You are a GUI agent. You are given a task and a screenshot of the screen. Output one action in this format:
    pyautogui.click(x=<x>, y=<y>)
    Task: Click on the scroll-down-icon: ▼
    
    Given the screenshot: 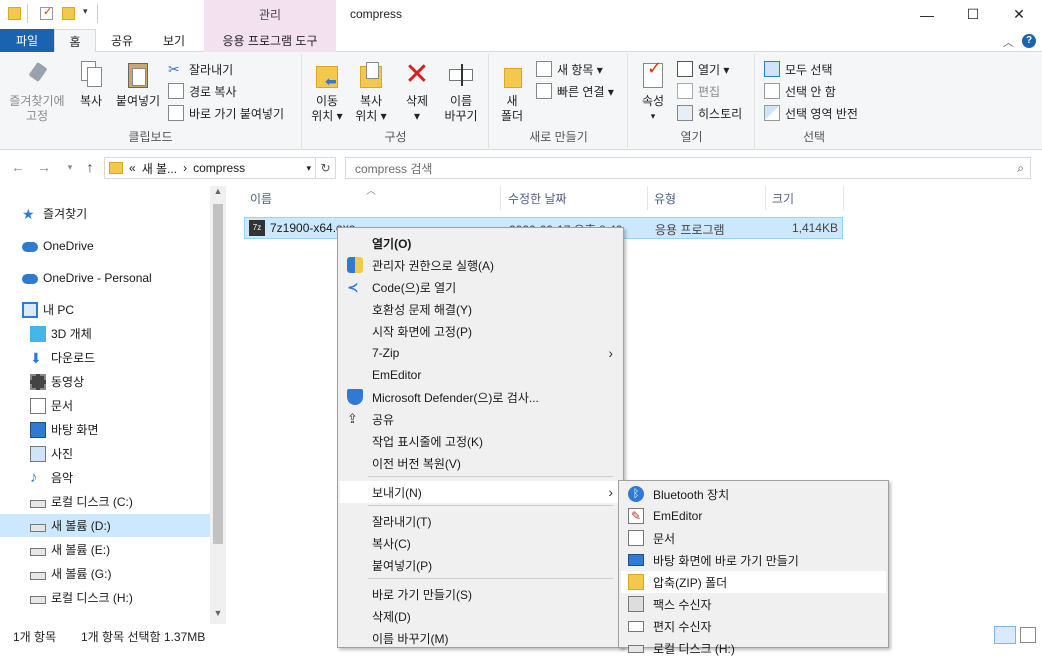 What is the action you would take?
    pyautogui.click(x=218, y=616)
    